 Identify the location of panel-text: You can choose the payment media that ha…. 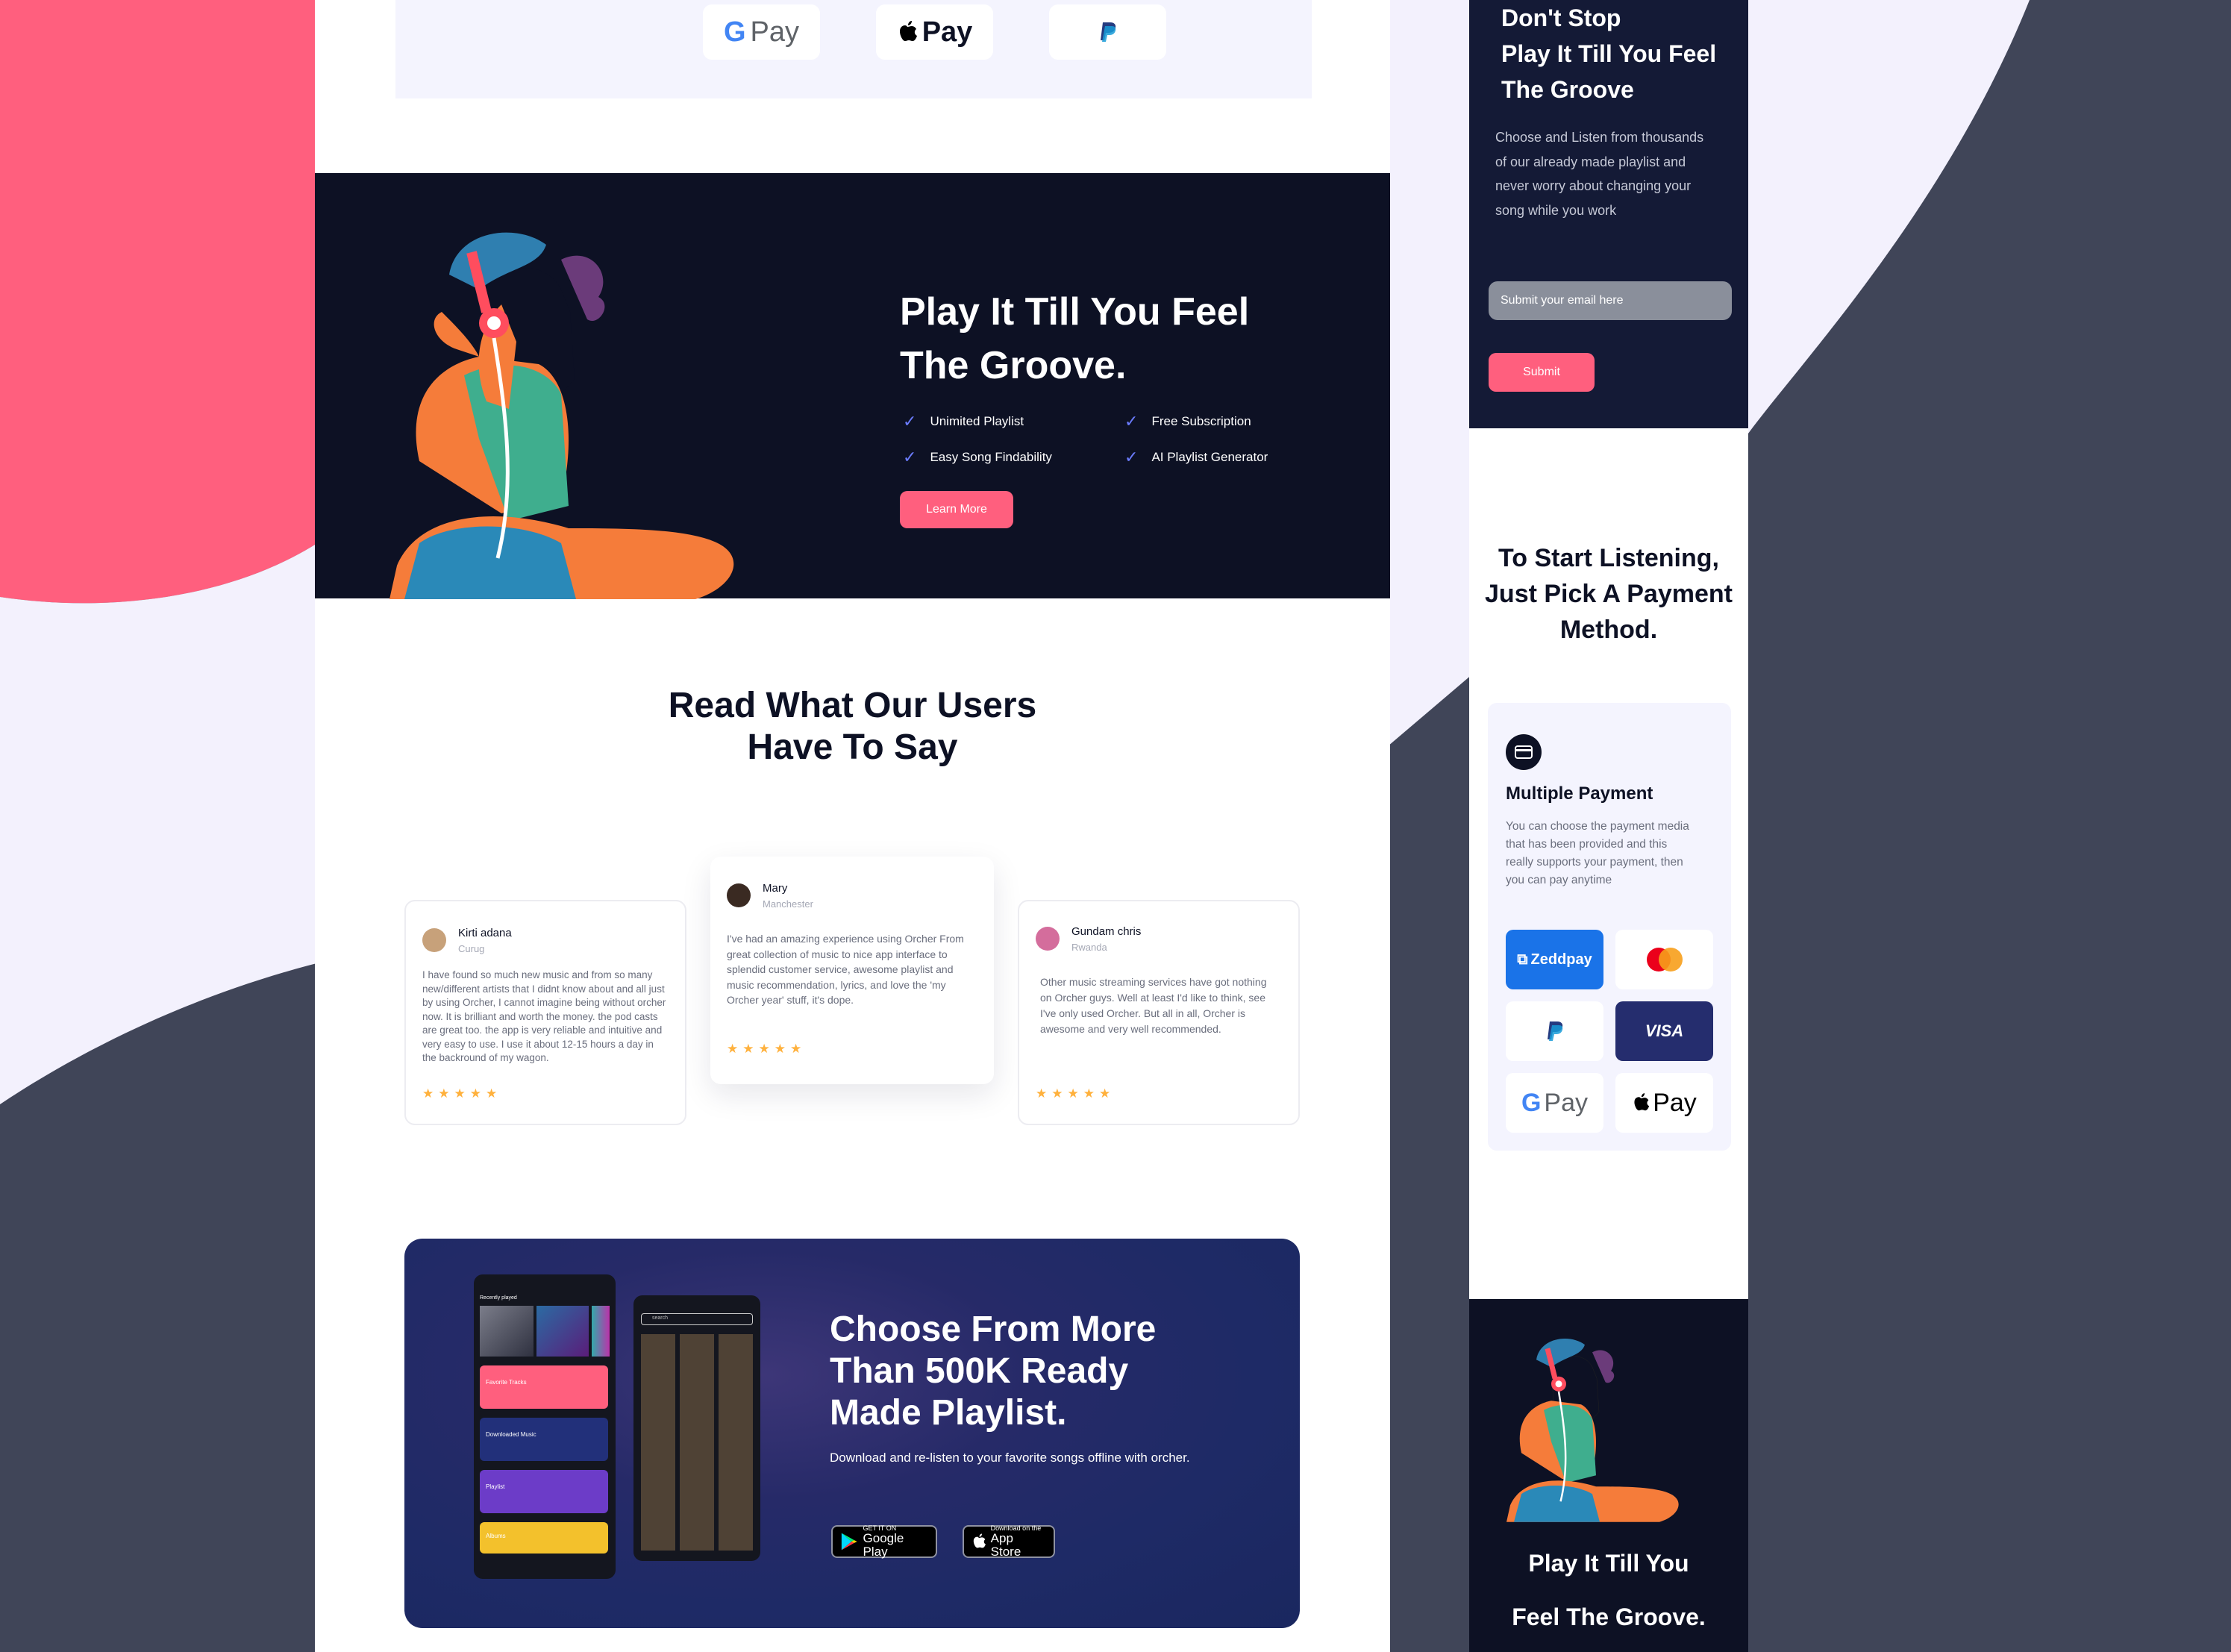
(1597, 853).